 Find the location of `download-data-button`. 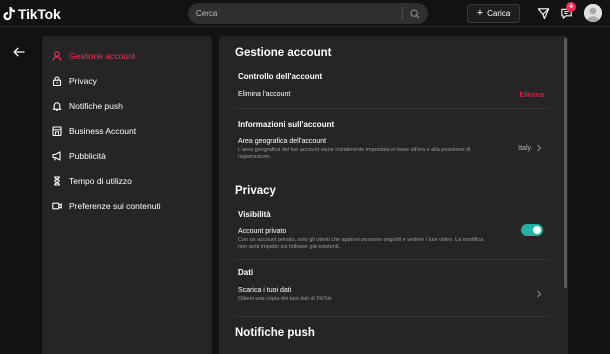

download-data-button is located at coordinates (539, 294).